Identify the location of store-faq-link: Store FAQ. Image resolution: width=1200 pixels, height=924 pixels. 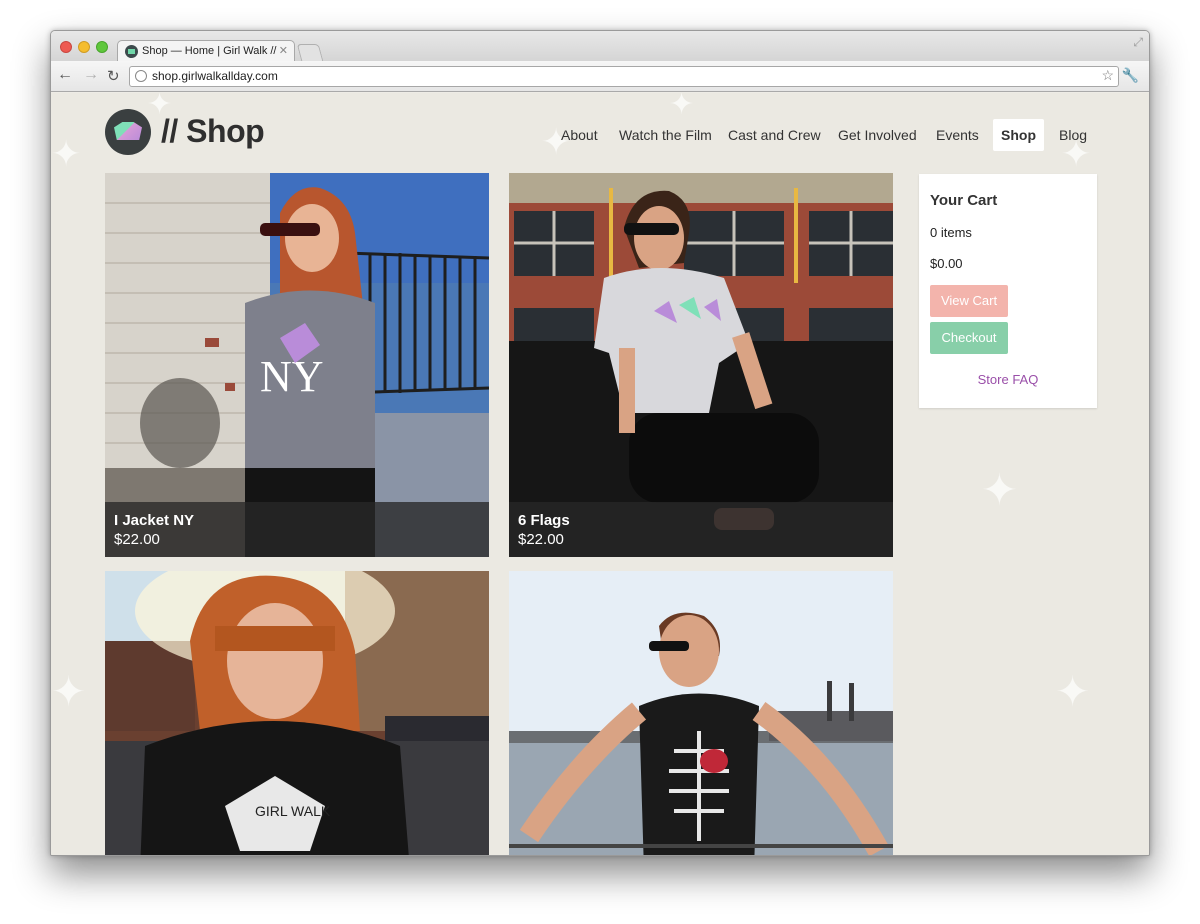
(1008, 379).